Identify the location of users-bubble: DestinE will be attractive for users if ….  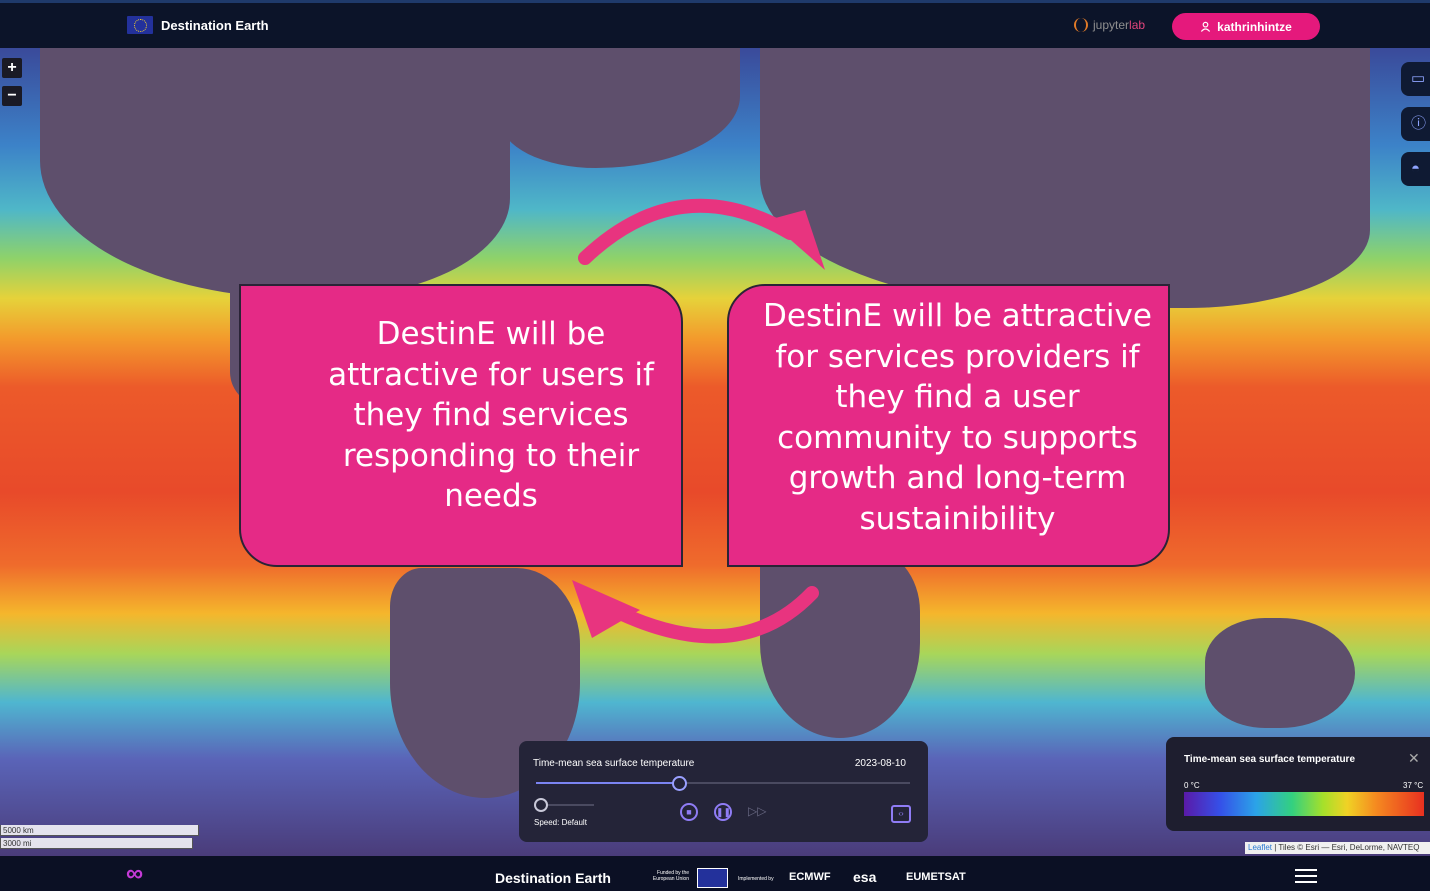
(461, 425).